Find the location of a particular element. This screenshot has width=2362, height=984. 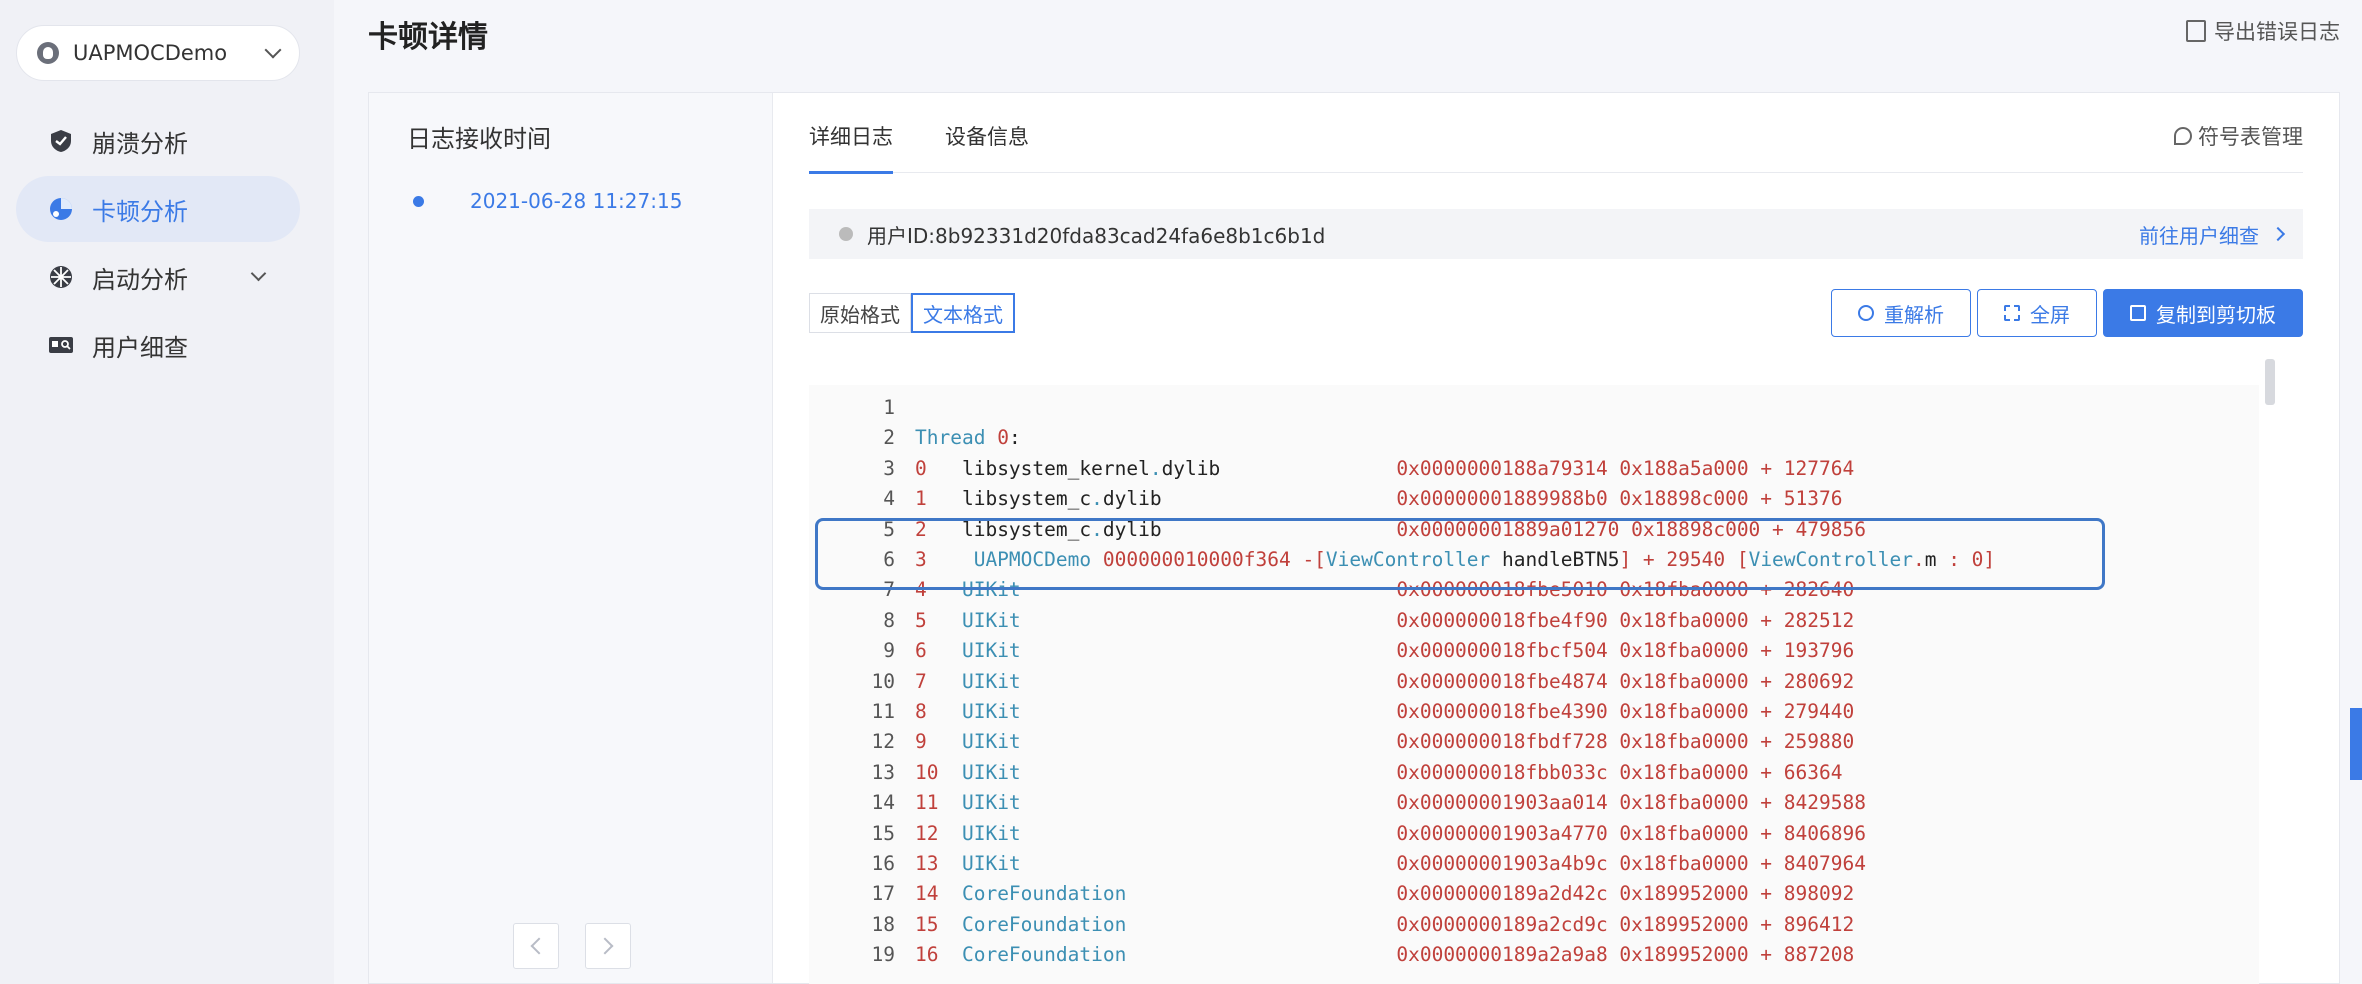

line-number: 3 is located at coordinates (889, 468).